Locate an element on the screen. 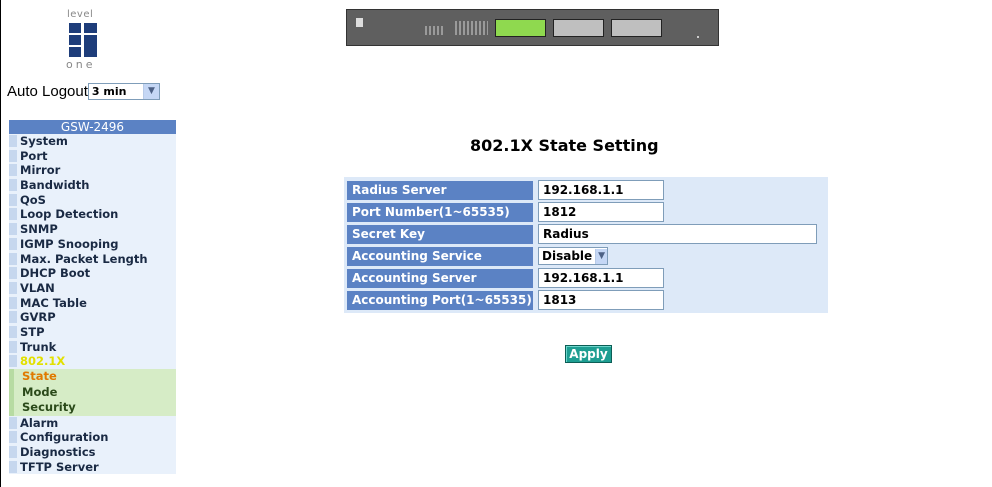 Image resolution: width=992 pixels, height=487 pixels. row-accounting-port: Accounting Port(1~65535) 1813 is located at coordinates (586, 300).